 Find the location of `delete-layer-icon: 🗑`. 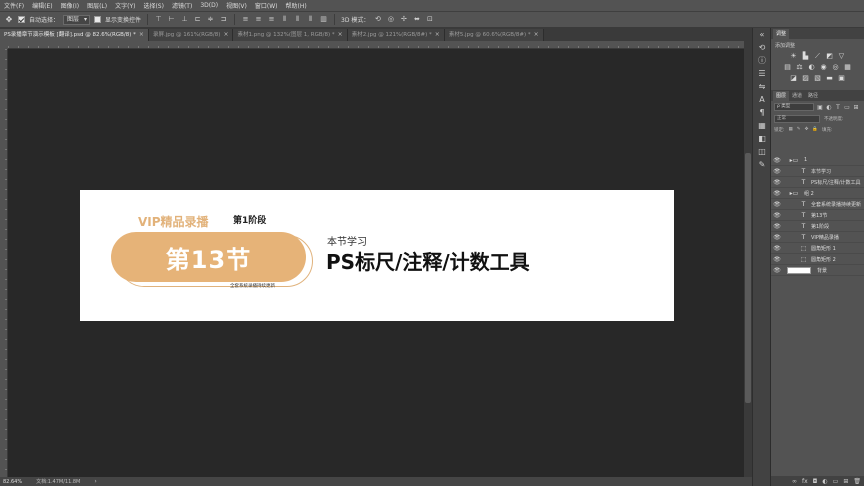

delete-layer-icon: 🗑 is located at coordinates (857, 481).